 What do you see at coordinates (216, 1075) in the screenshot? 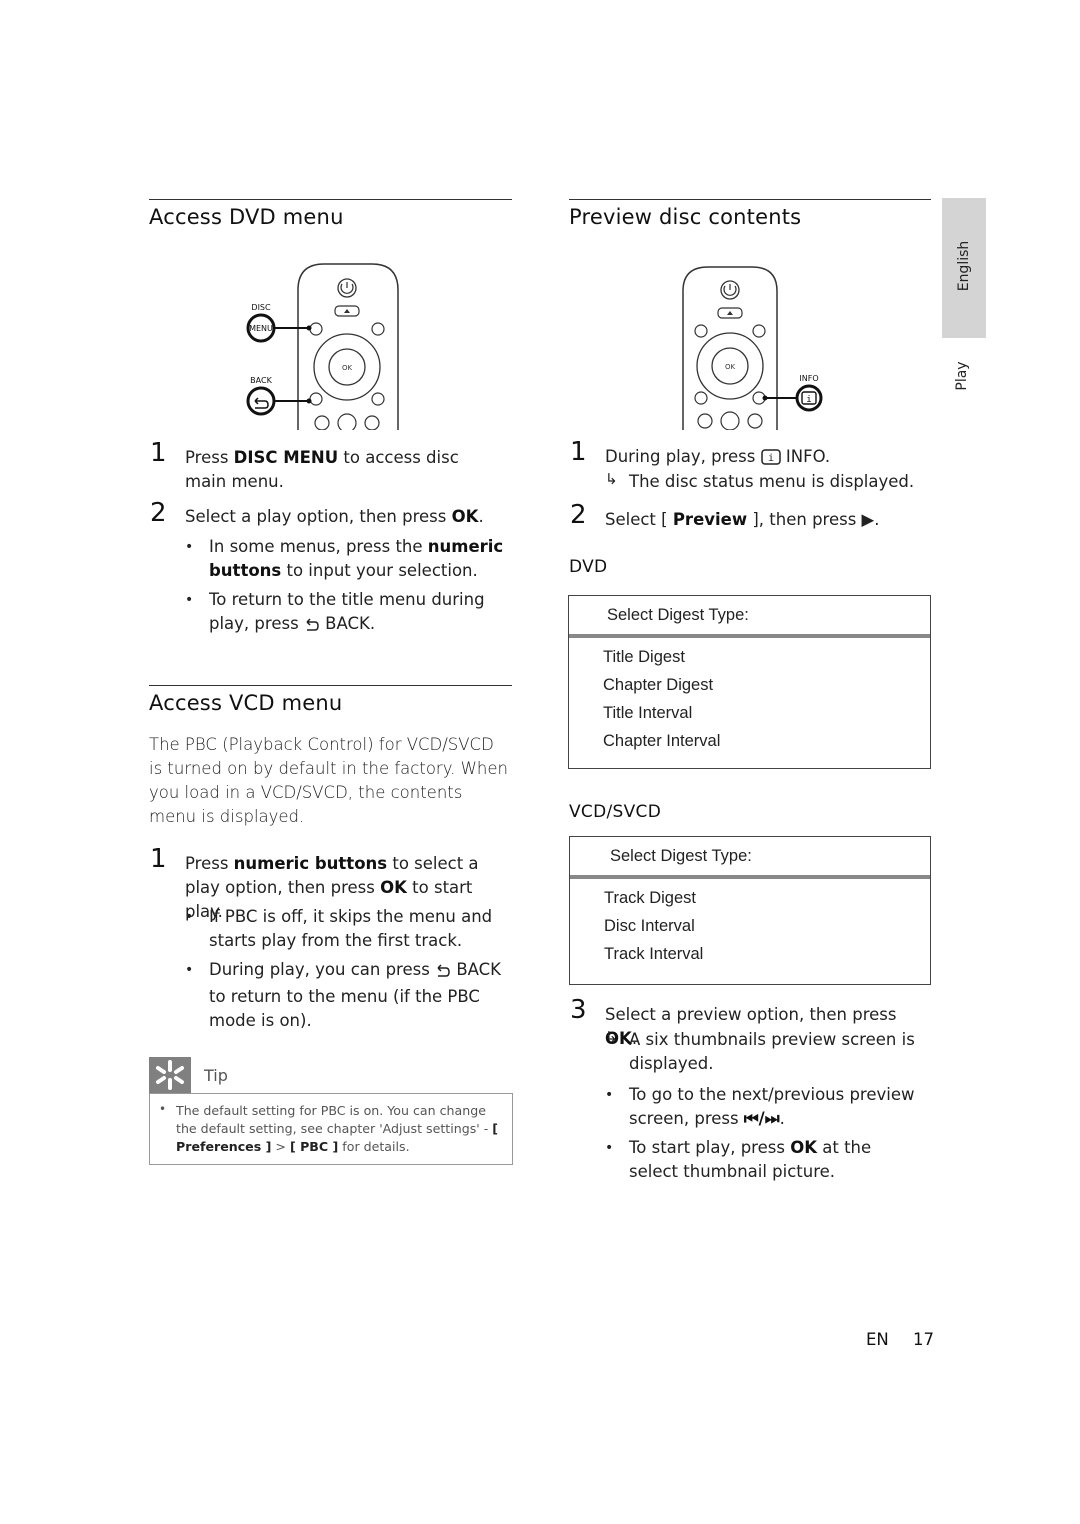
I see `tip-label: Tip` at bounding box center [216, 1075].